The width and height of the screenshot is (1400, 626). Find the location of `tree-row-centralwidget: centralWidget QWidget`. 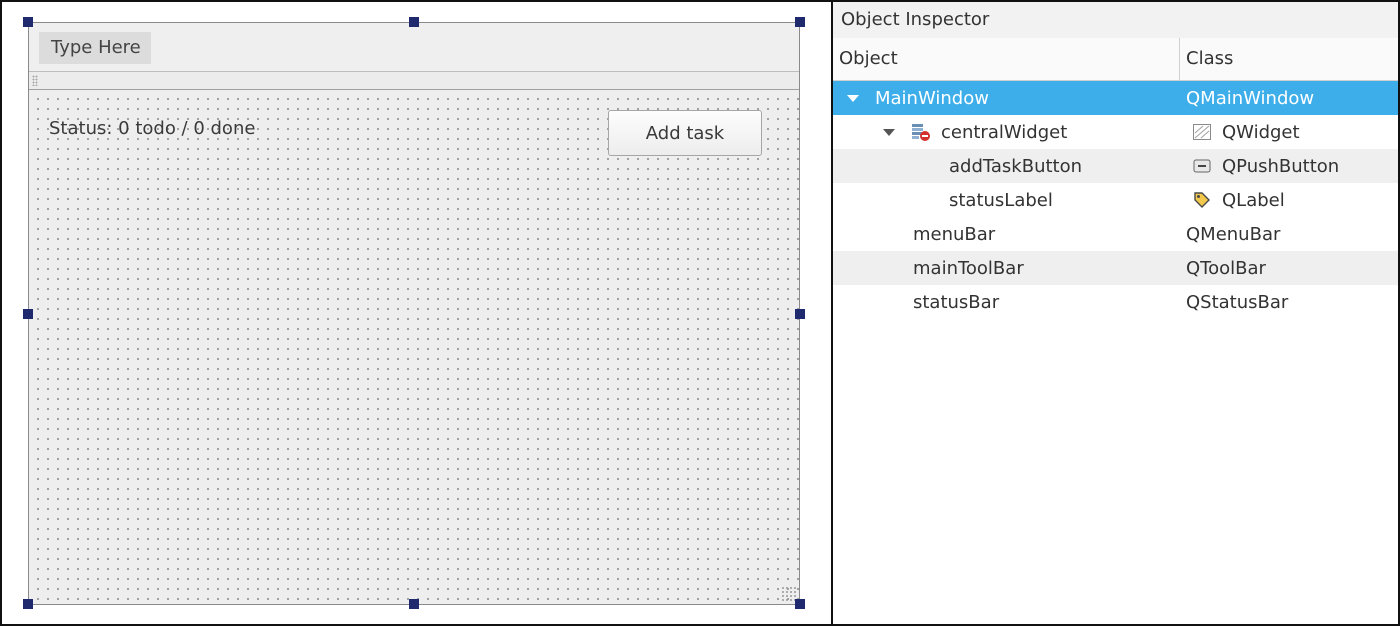

tree-row-centralwidget: centralWidget QWidget is located at coordinates (1115, 132).